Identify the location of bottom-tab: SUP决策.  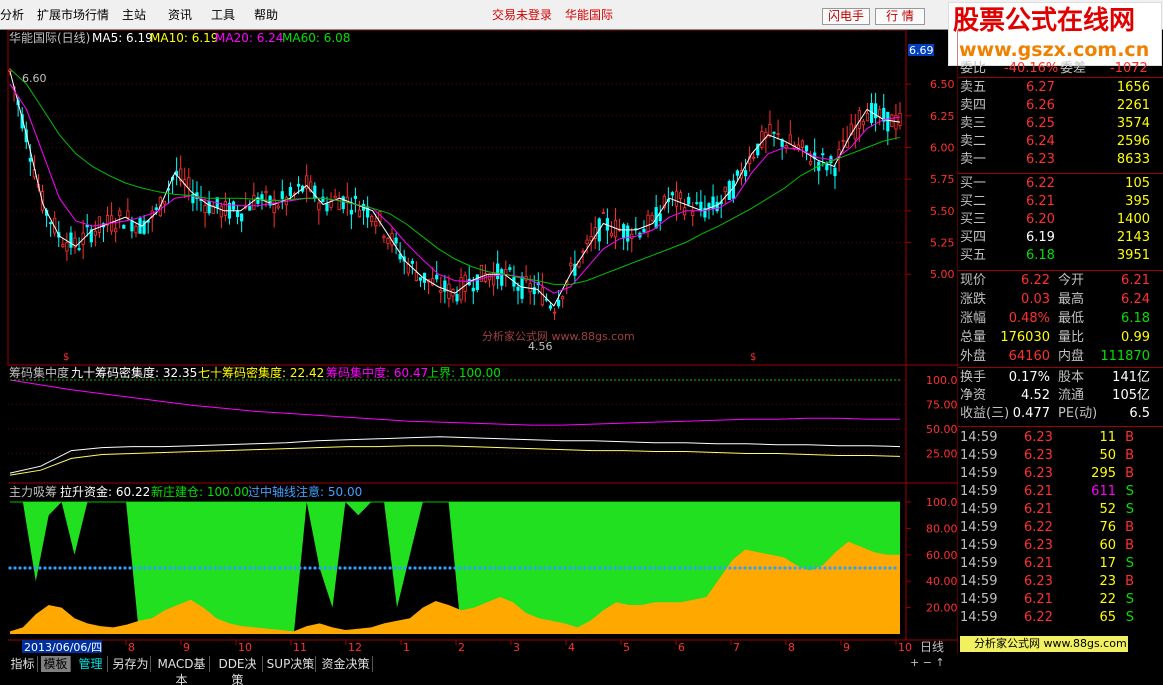
(291, 664).